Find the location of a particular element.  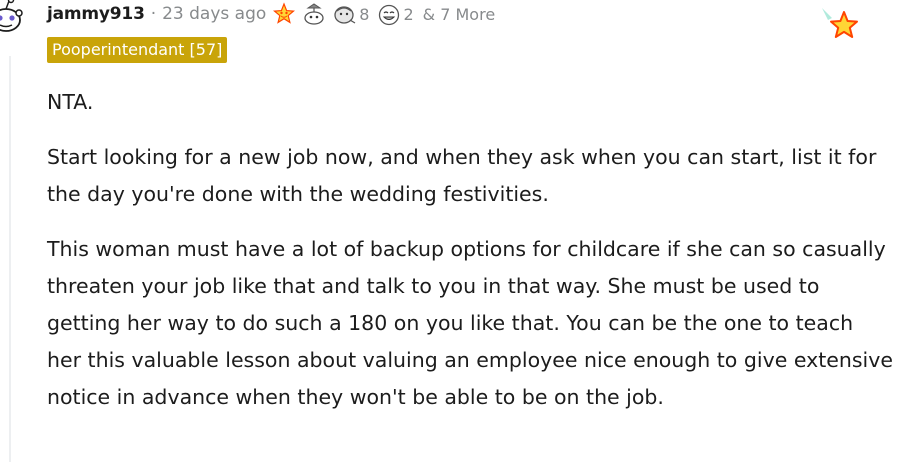

award-starstruck is located at coordinates (284, 14).